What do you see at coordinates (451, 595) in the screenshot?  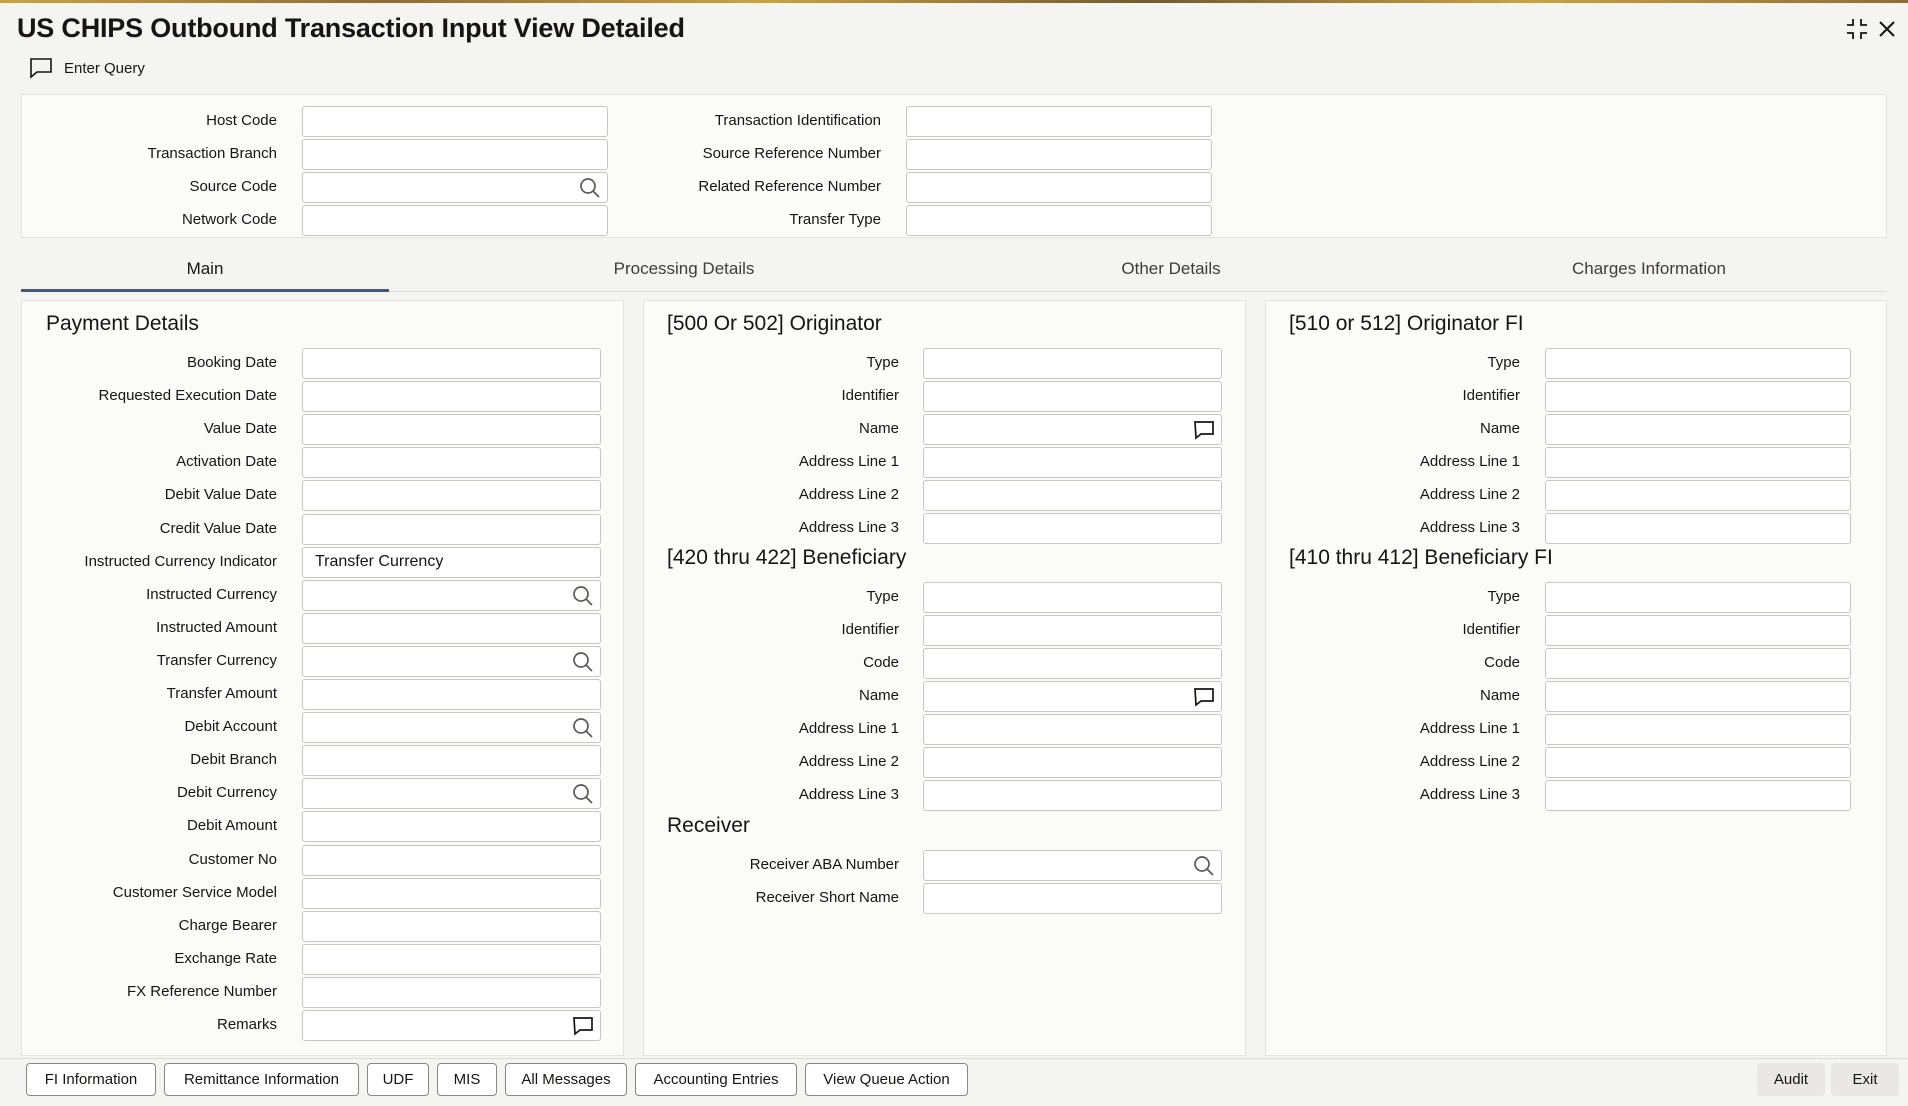 I see `instructed-currency-field` at bounding box center [451, 595].